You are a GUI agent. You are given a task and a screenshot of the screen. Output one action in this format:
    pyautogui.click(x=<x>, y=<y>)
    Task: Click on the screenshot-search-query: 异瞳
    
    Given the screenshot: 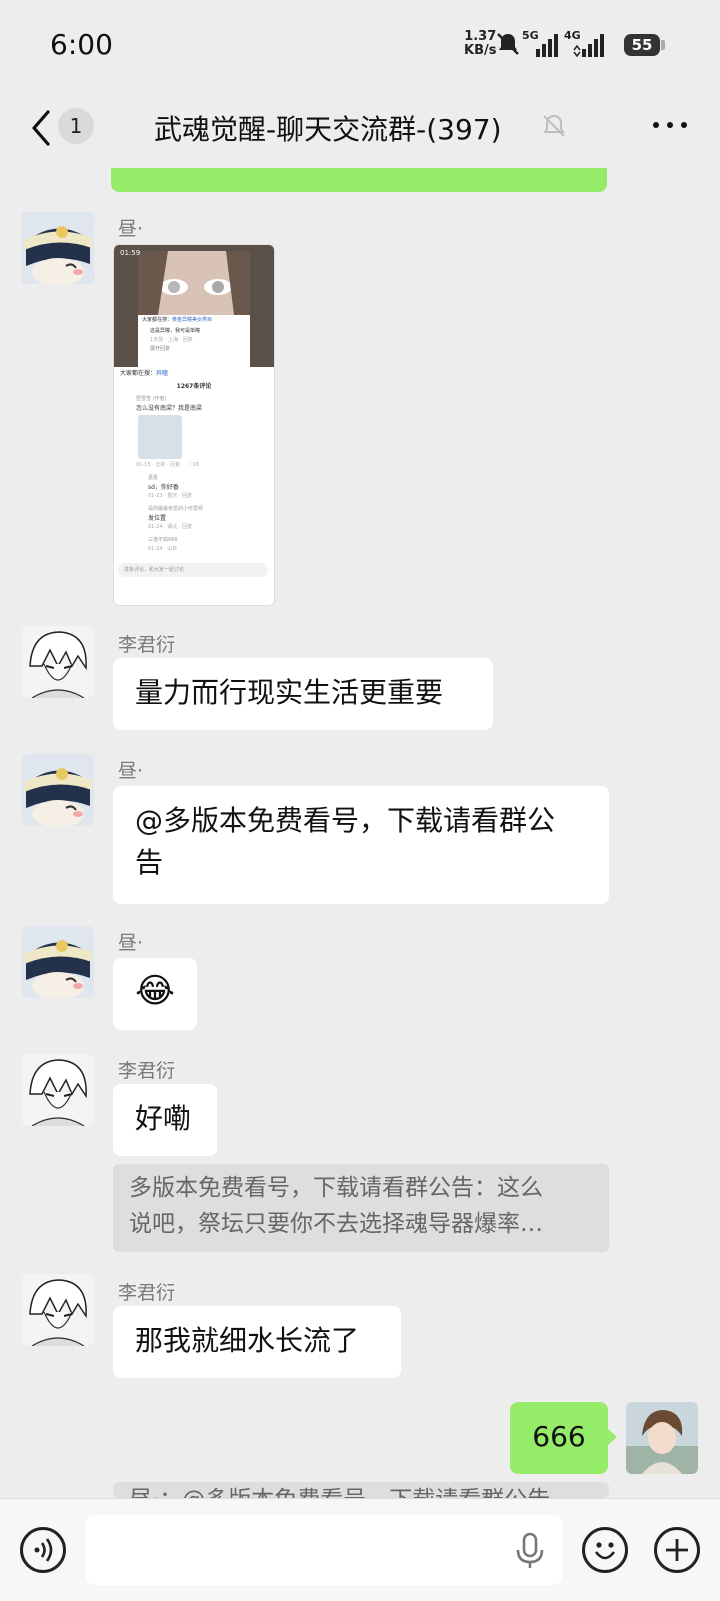 What is the action you would take?
    pyautogui.click(x=162, y=373)
    